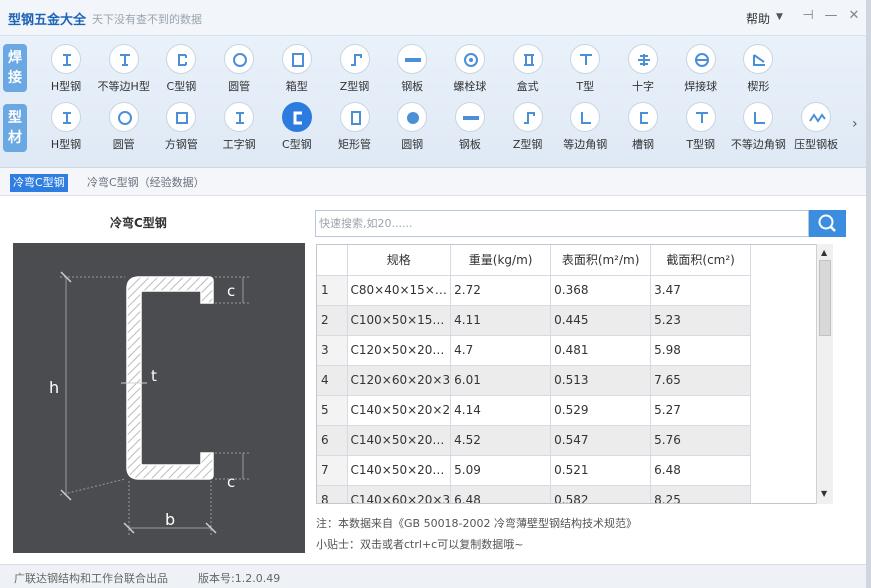 The width and height of the screenshot is (871, 588). Describe the element at coordinates (332, 380) in the screenshot. I see `cell-n: 4` at that location.